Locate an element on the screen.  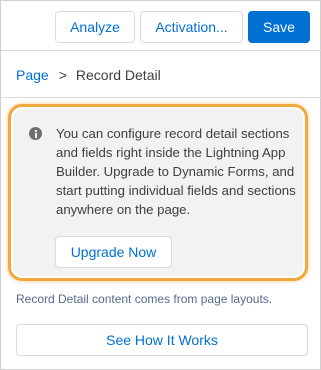
toolbar: Analyze Activation... Save is located at coordinates (161, 26).